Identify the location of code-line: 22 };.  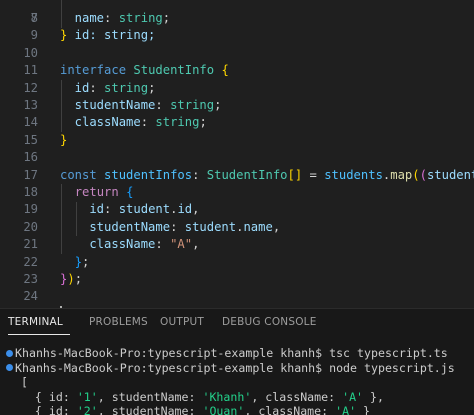
(237, 262).